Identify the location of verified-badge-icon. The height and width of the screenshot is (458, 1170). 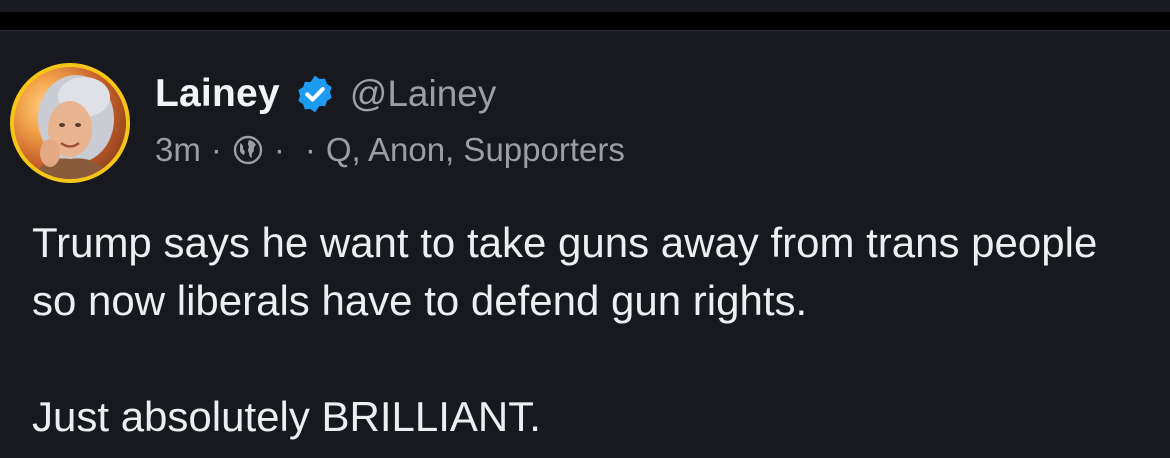
(315, 94).